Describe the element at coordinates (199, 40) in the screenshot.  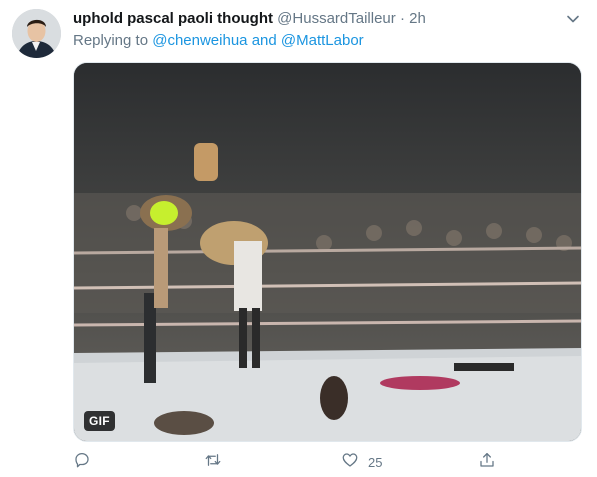
I see `mention-link-1: @chenweihua` at that location.